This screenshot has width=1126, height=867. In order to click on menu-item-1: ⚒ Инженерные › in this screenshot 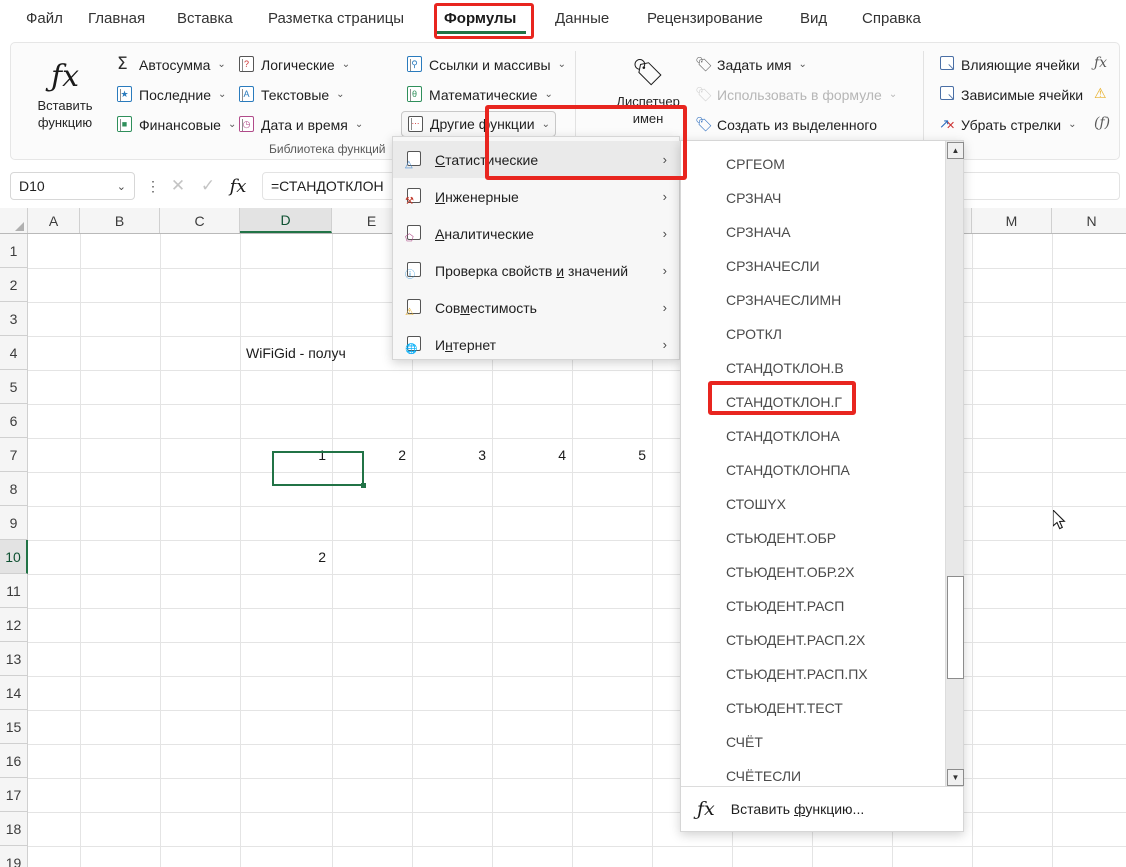, I will do `click(537, 196)`.